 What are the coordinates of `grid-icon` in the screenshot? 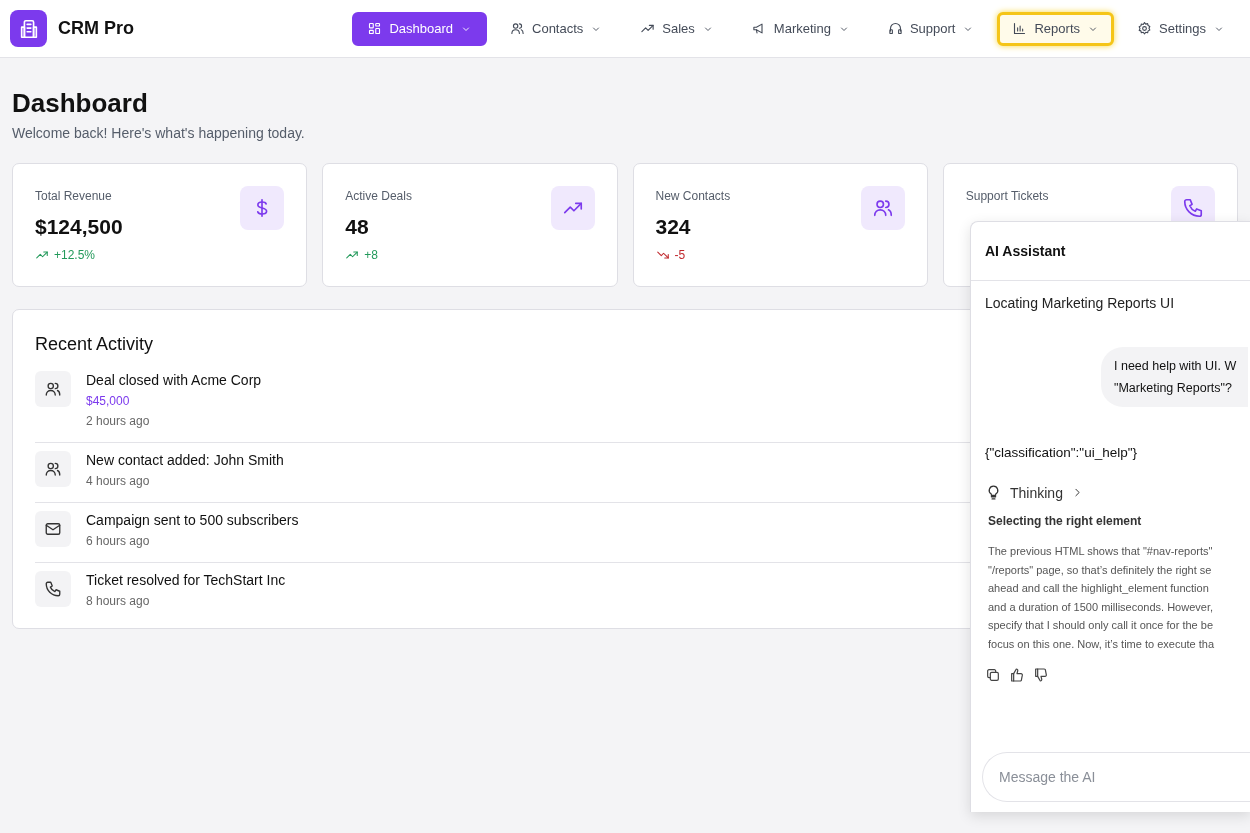 It's located at (375, 28).